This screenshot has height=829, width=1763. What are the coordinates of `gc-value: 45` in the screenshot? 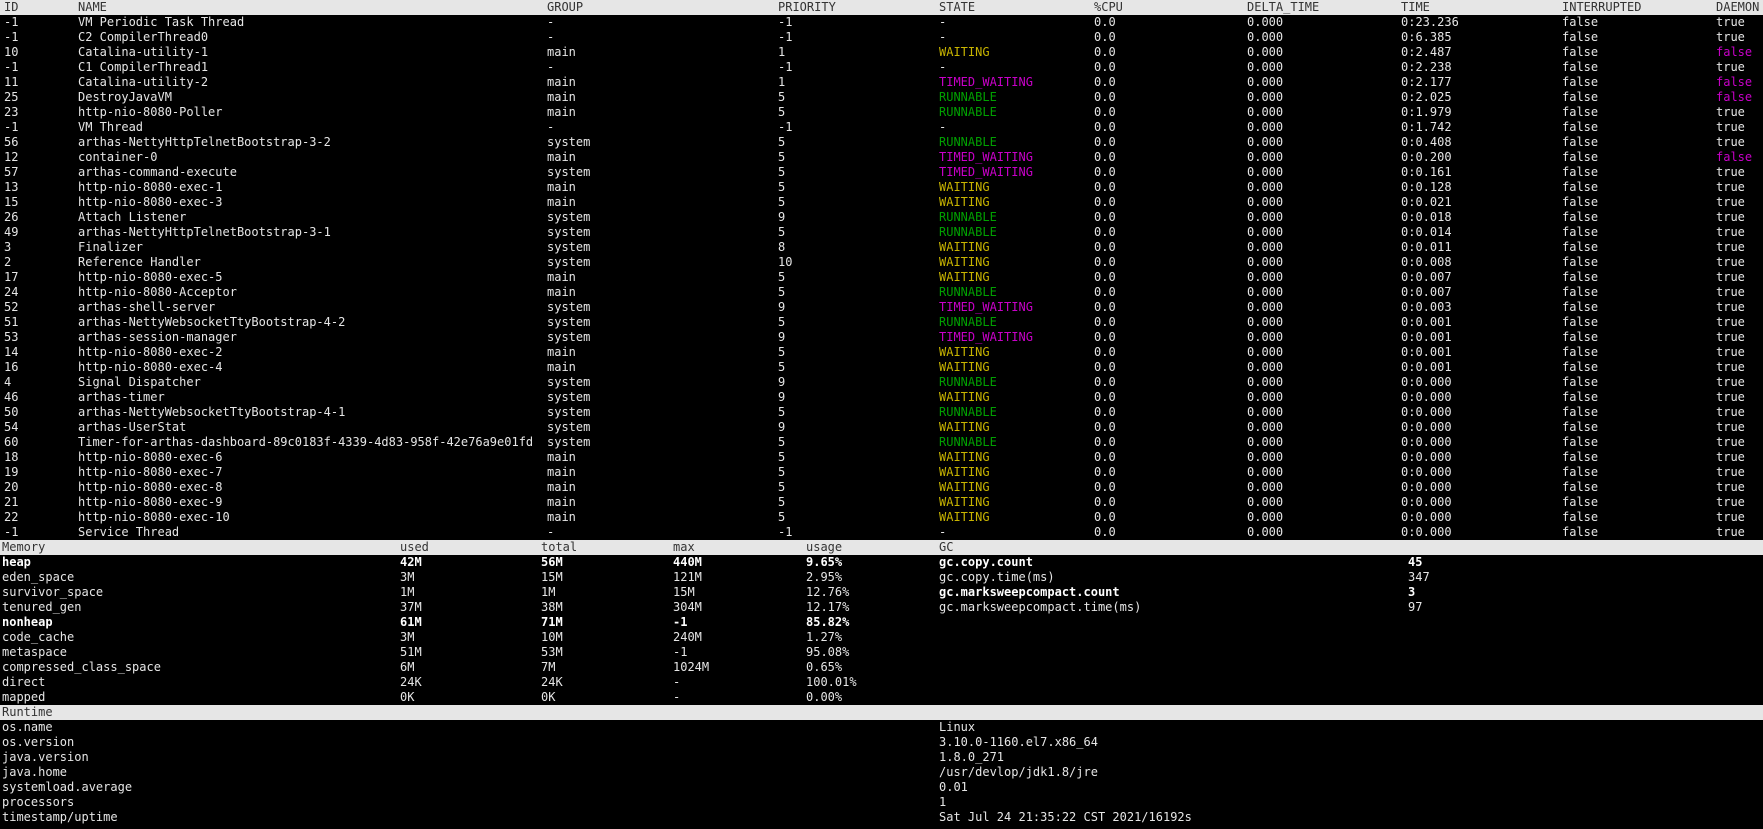 It's located at (1415, 562).